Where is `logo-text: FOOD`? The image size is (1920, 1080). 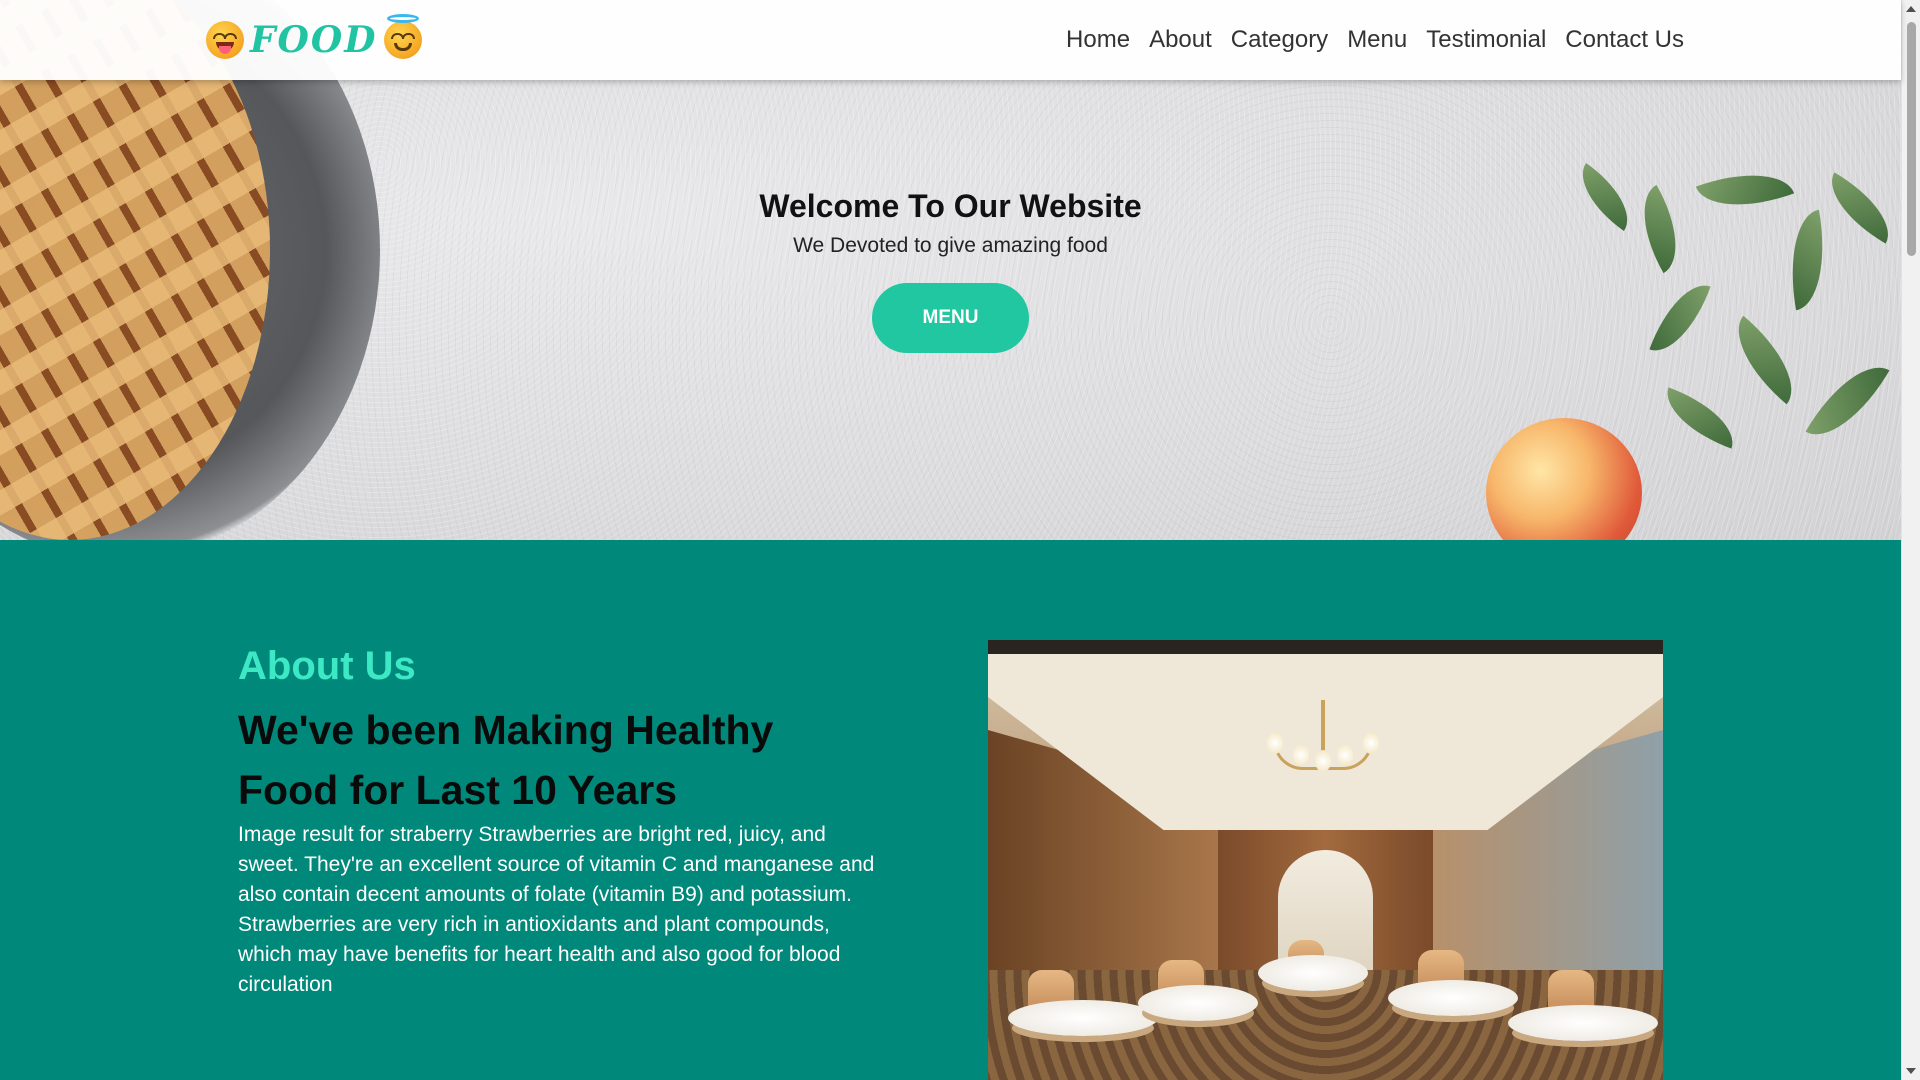
logo-text: FOOD is located at coordinates (314, 40).